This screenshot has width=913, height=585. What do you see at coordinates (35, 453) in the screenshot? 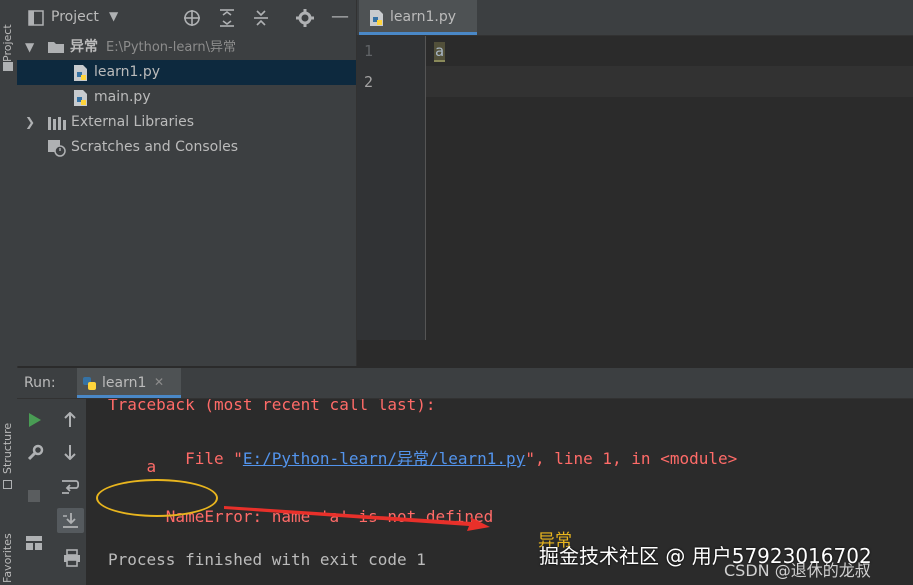
I see `wrench-icon` at bounding box center [35, 453].